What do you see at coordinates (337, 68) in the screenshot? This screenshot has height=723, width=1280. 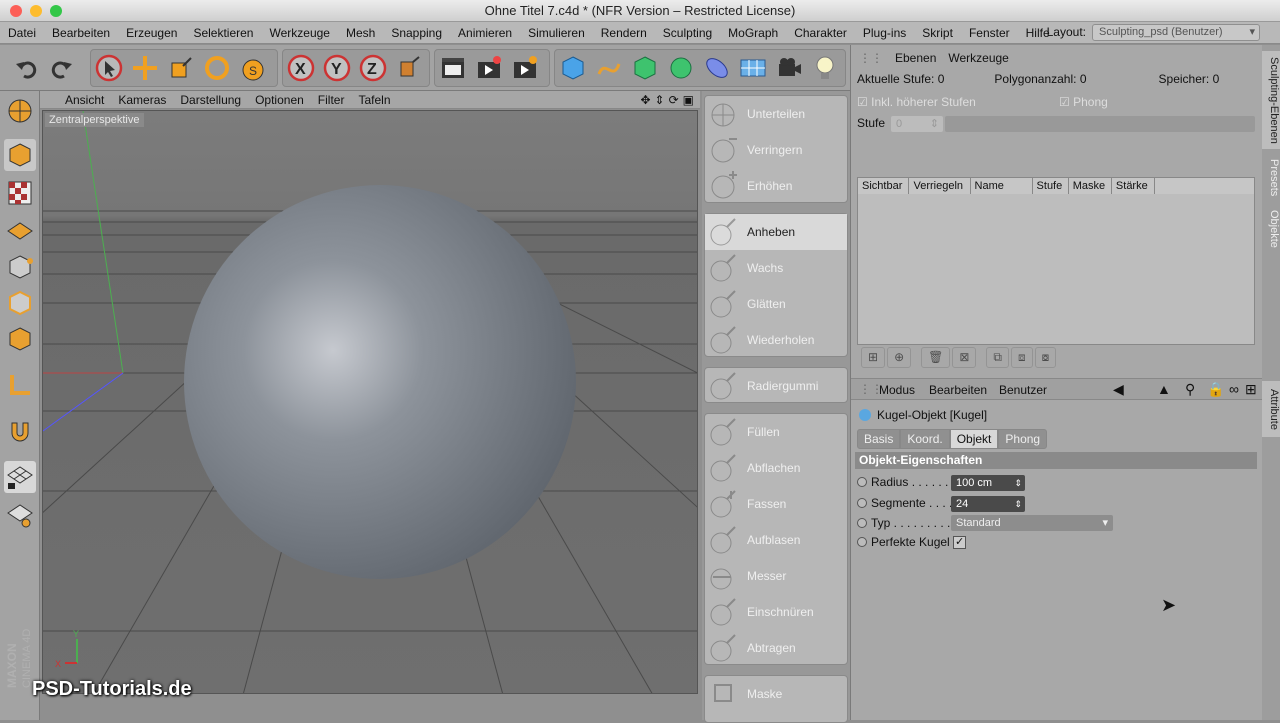 I see `y-axis-lock-button: Y` at bounding box center [337, 68].